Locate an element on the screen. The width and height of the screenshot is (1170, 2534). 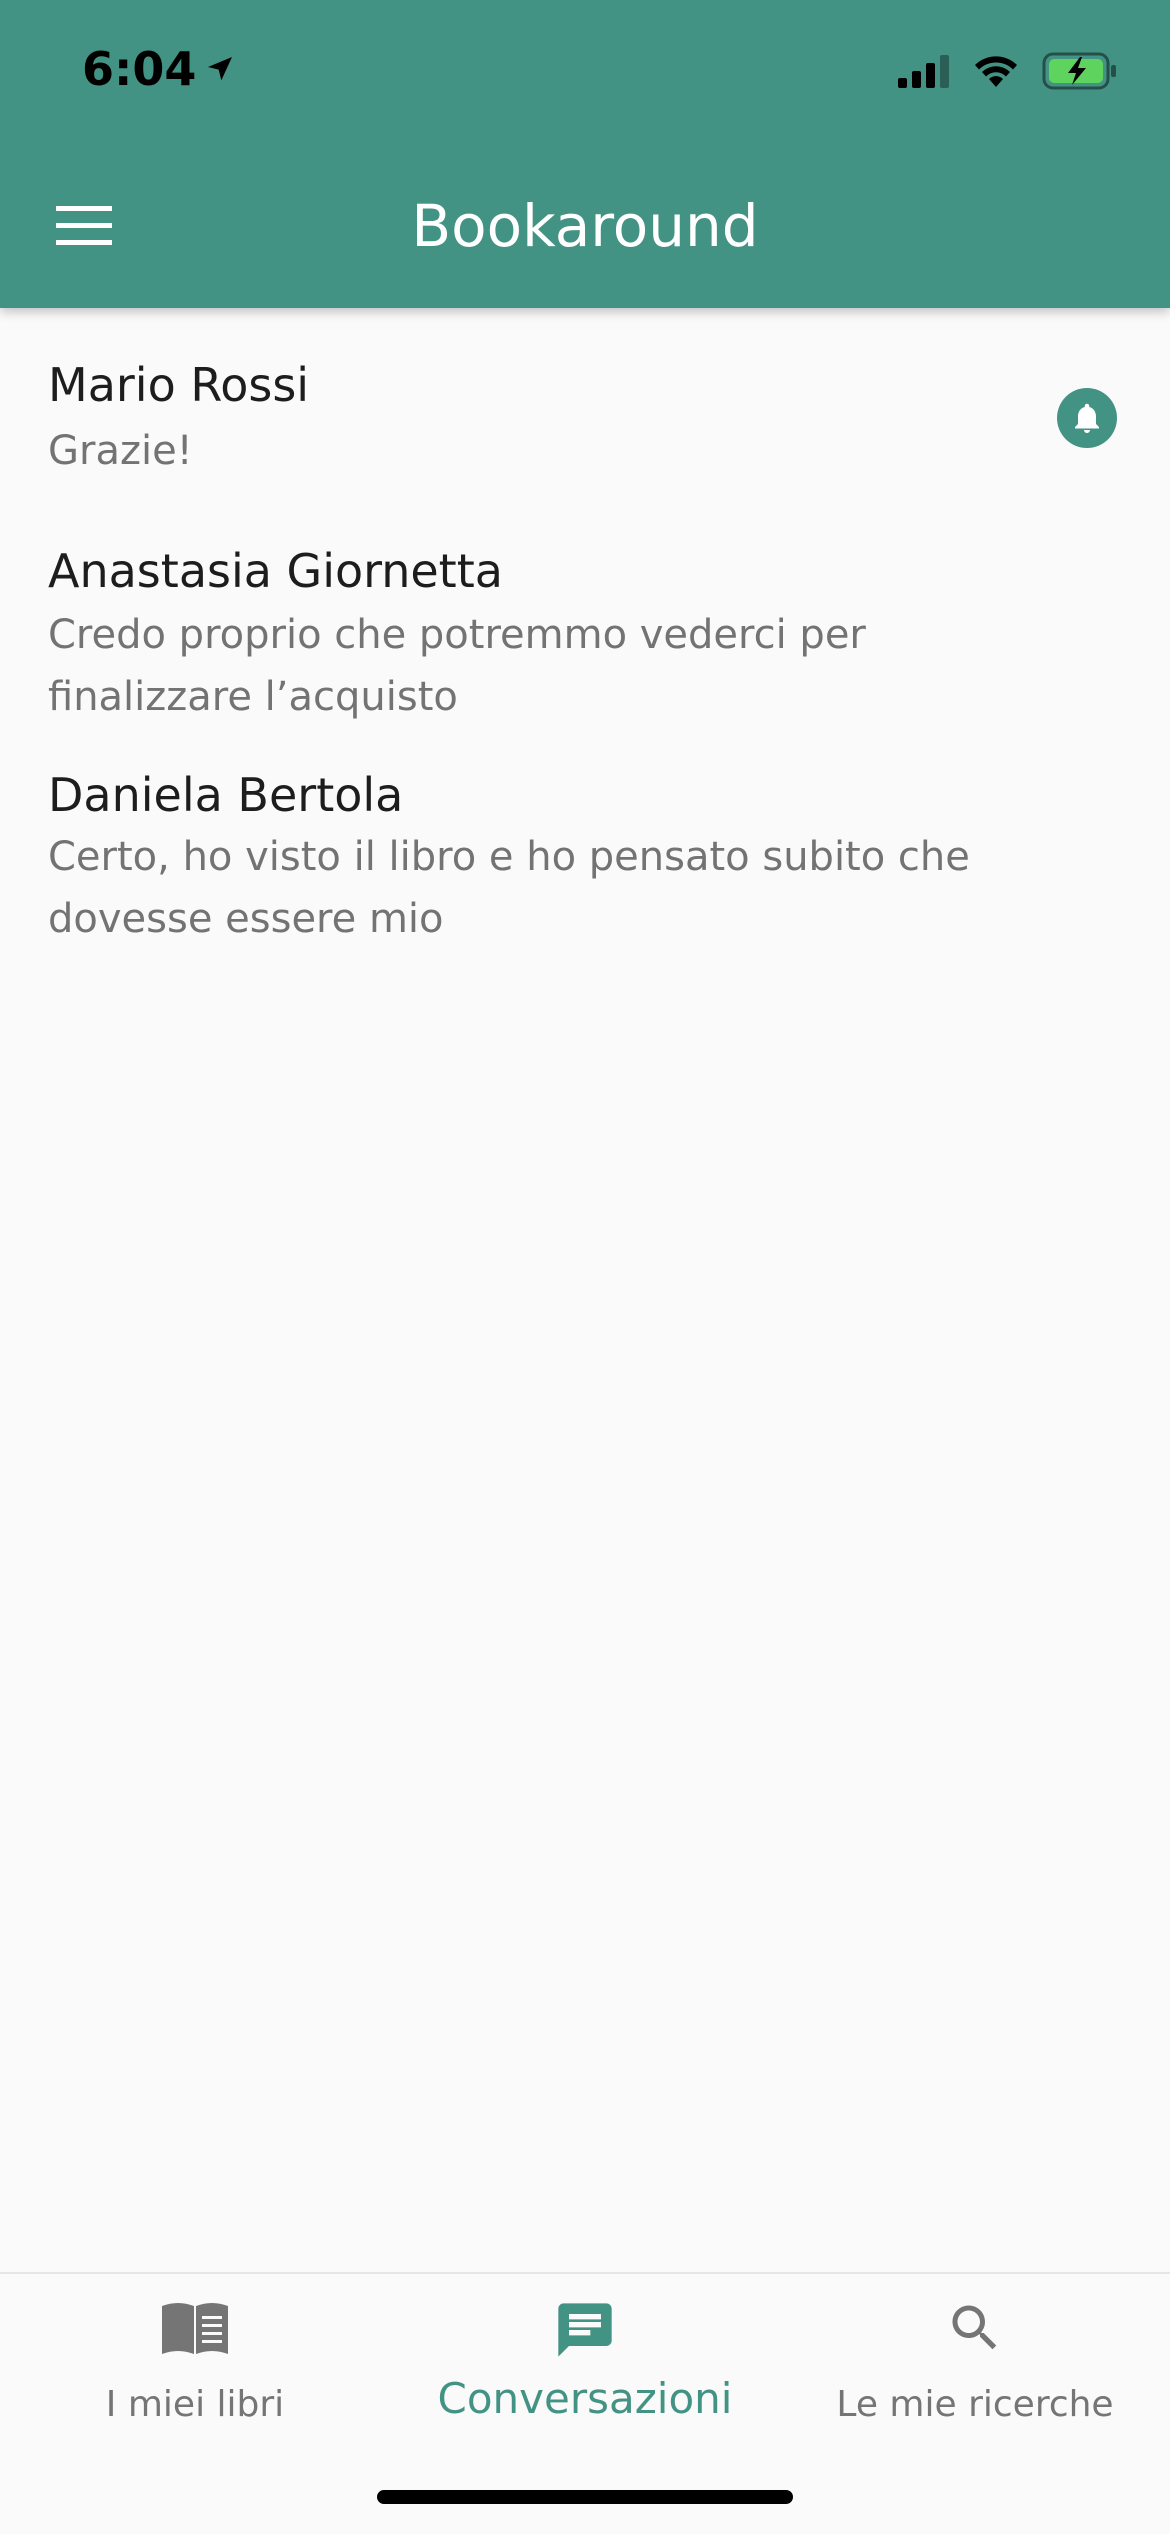
app-bar: 6:04 Bookaround is located at coordinates (585, 154).